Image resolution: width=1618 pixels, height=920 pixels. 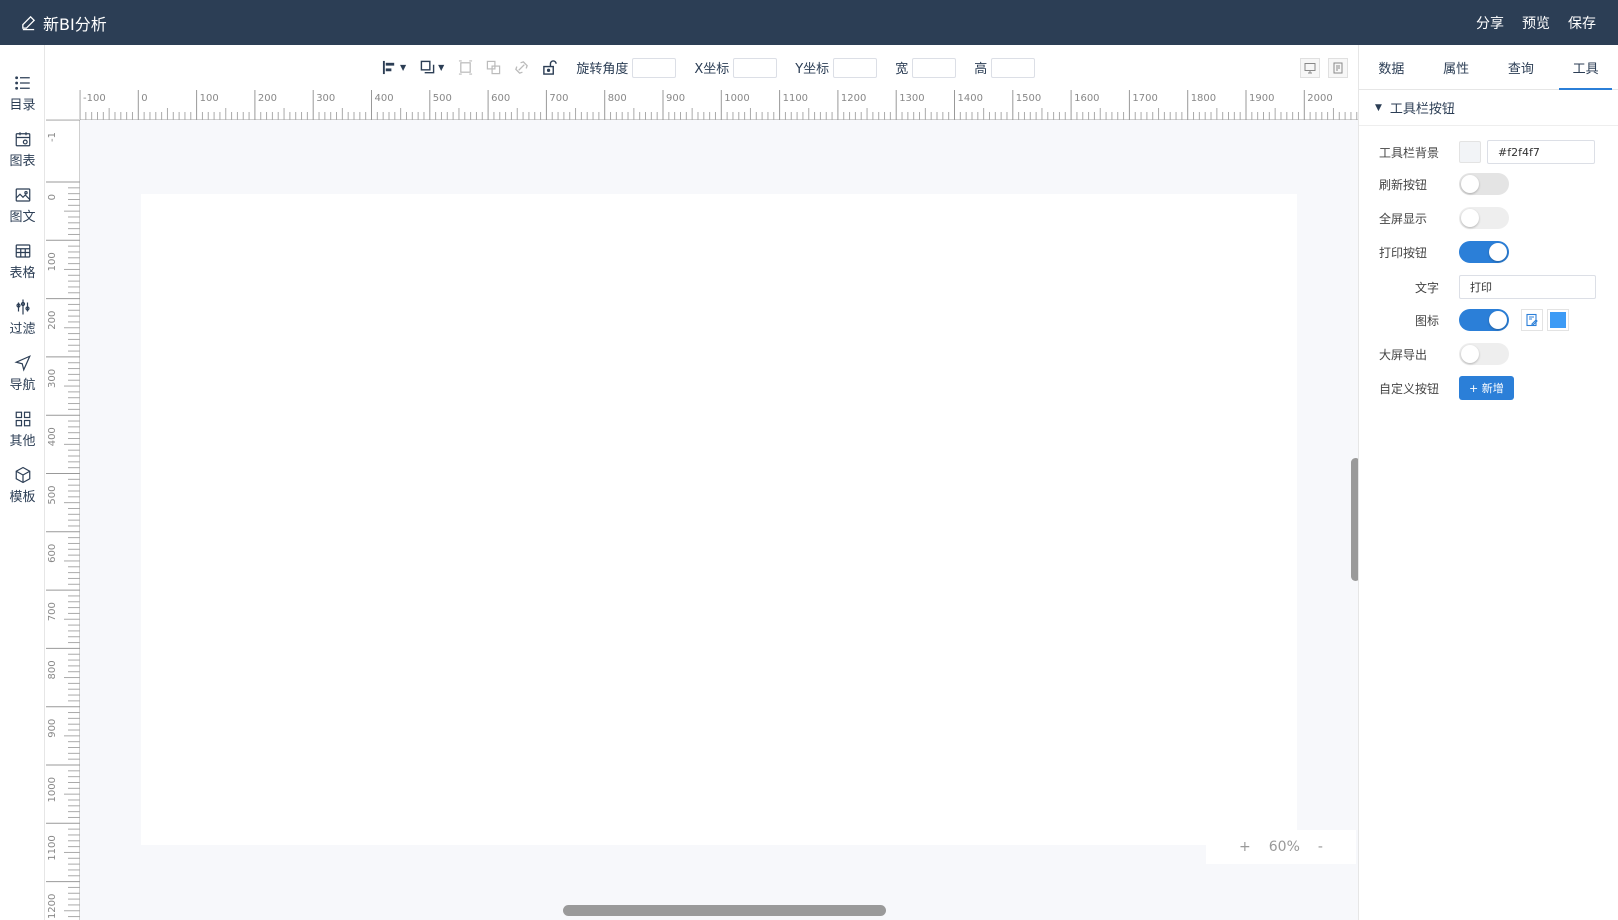 I want to click on cube-icon, so click(x=22, y=474).